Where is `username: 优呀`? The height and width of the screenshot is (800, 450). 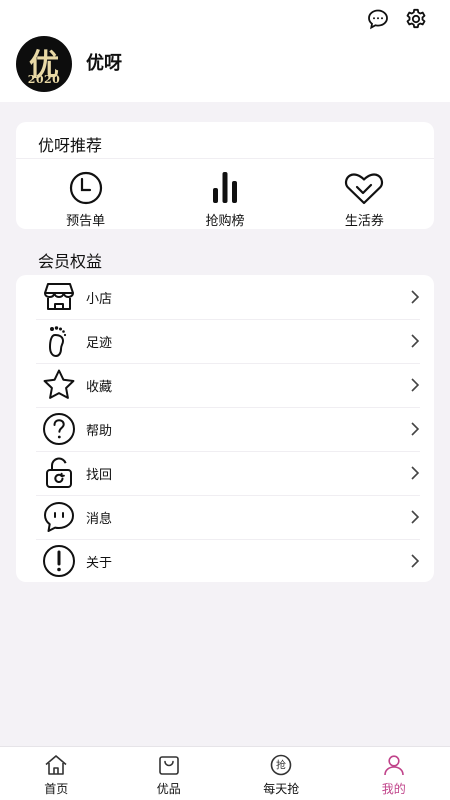
username: 优呀 is located at coordinates (104, 62).